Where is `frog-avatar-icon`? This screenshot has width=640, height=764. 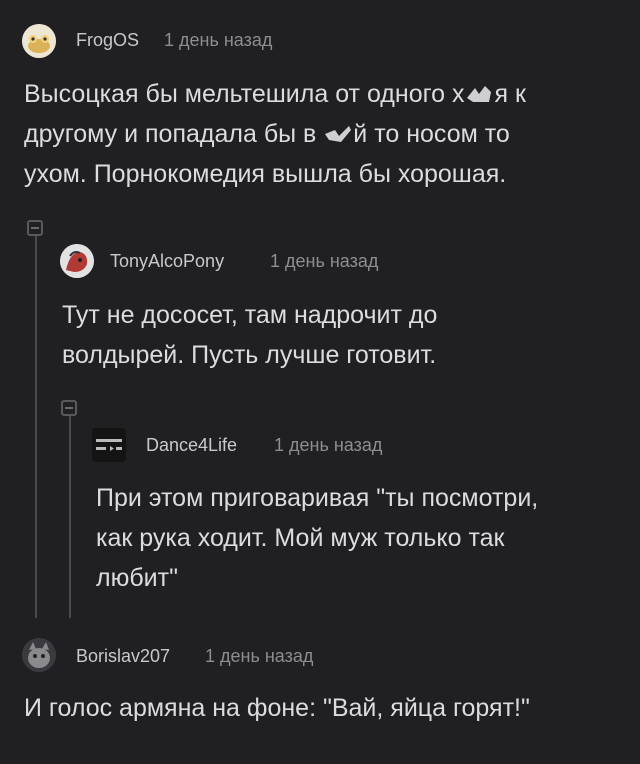
frog-avatar-icon is located at coordinates (39, 41).